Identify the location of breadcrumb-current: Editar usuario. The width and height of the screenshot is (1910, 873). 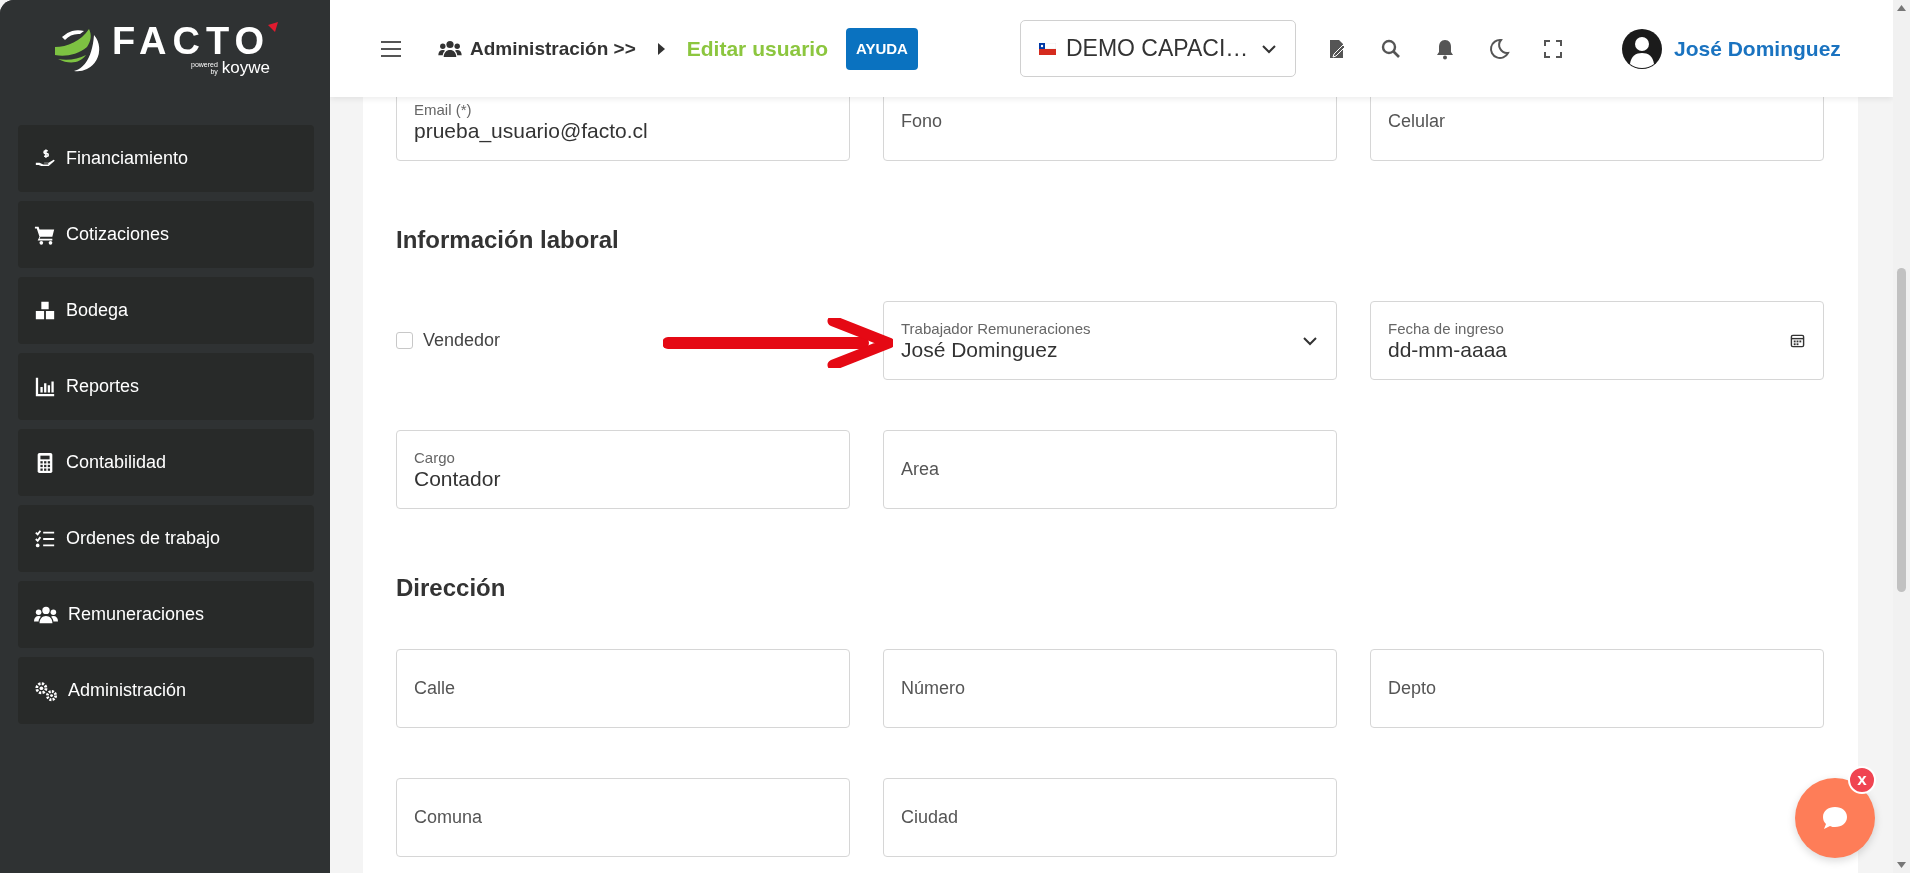
(757, 48).